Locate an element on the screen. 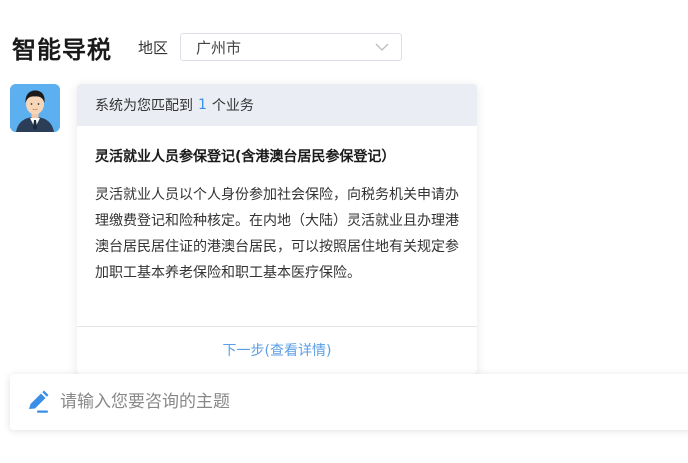  page-title: 智能导税 is located at coordinates (62, 49).